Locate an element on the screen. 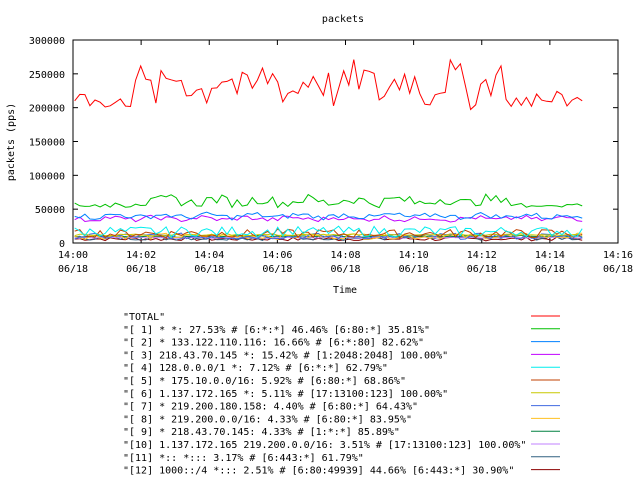  x-tick-label-time: 14:08 is located at coordinates (345, 255).